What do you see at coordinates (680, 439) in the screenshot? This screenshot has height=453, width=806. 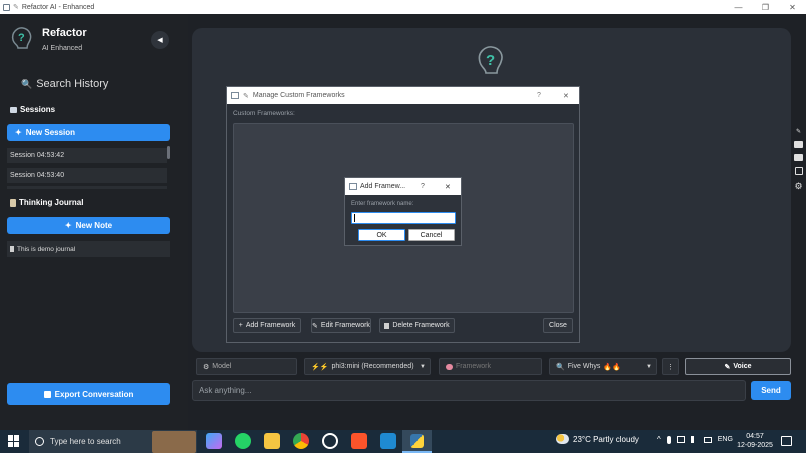 I see `network-icon` at bounding box center [680, 439].